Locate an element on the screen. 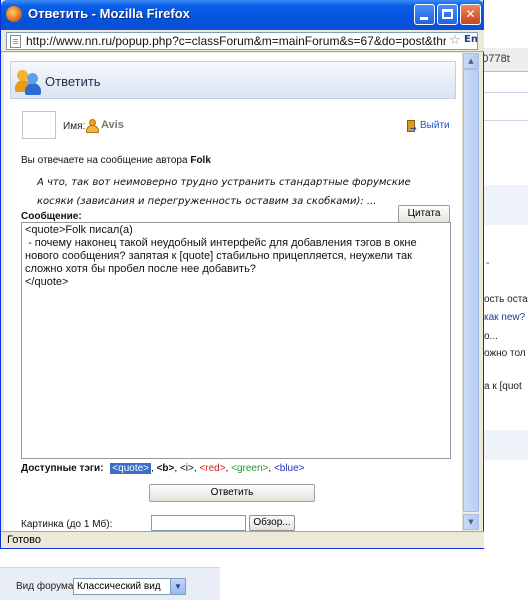  image-file-input is located at coordinates (198, 523).